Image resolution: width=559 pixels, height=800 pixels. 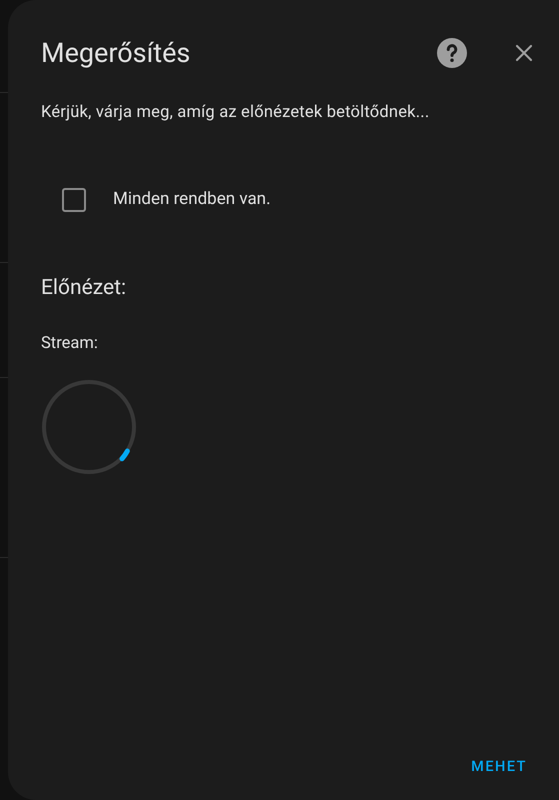 I want to click on dialog-title: Megerősítés, so click(x=116, y=53).